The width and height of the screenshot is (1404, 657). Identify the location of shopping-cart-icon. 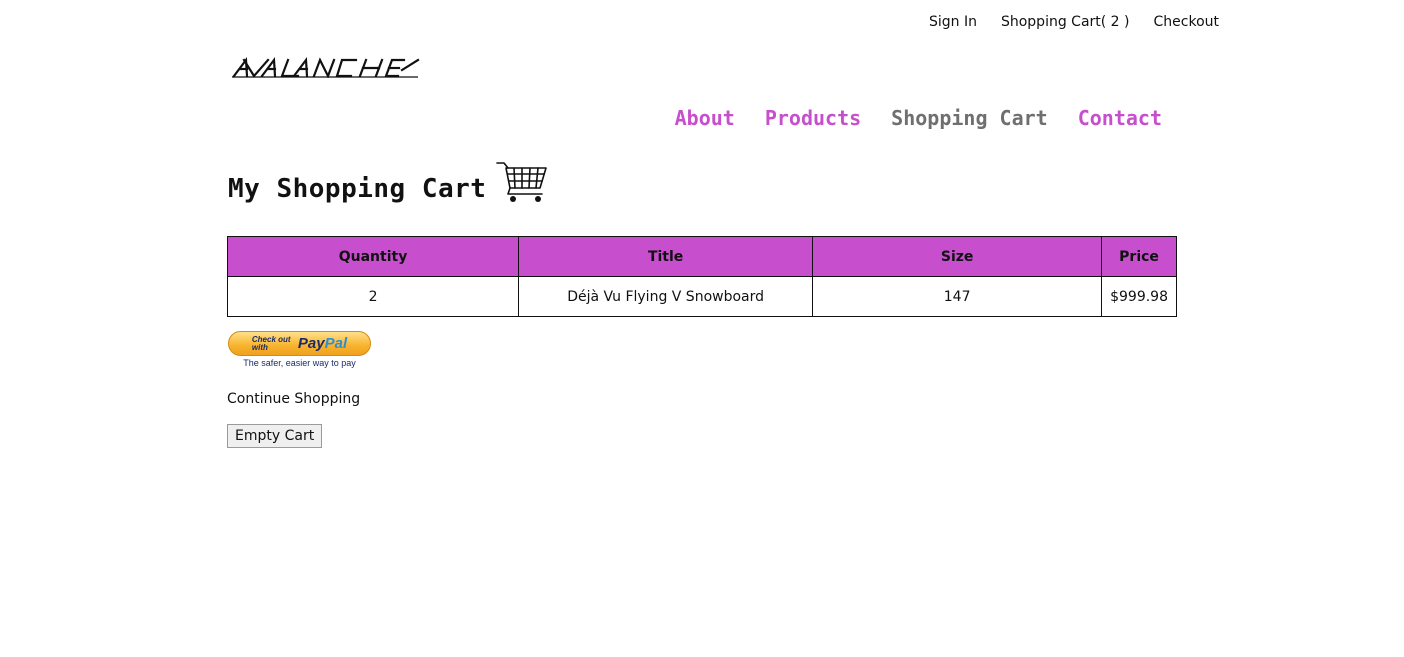
(522, 182).